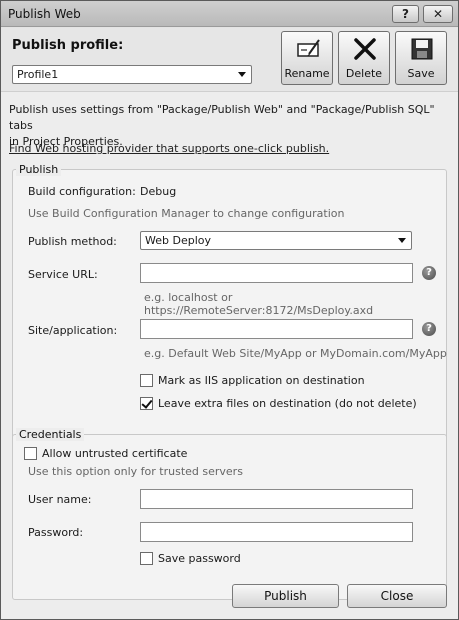 The height and width of the screenshot is (620, 459). I want to click on save-password-checkbox, so click(146, 558).